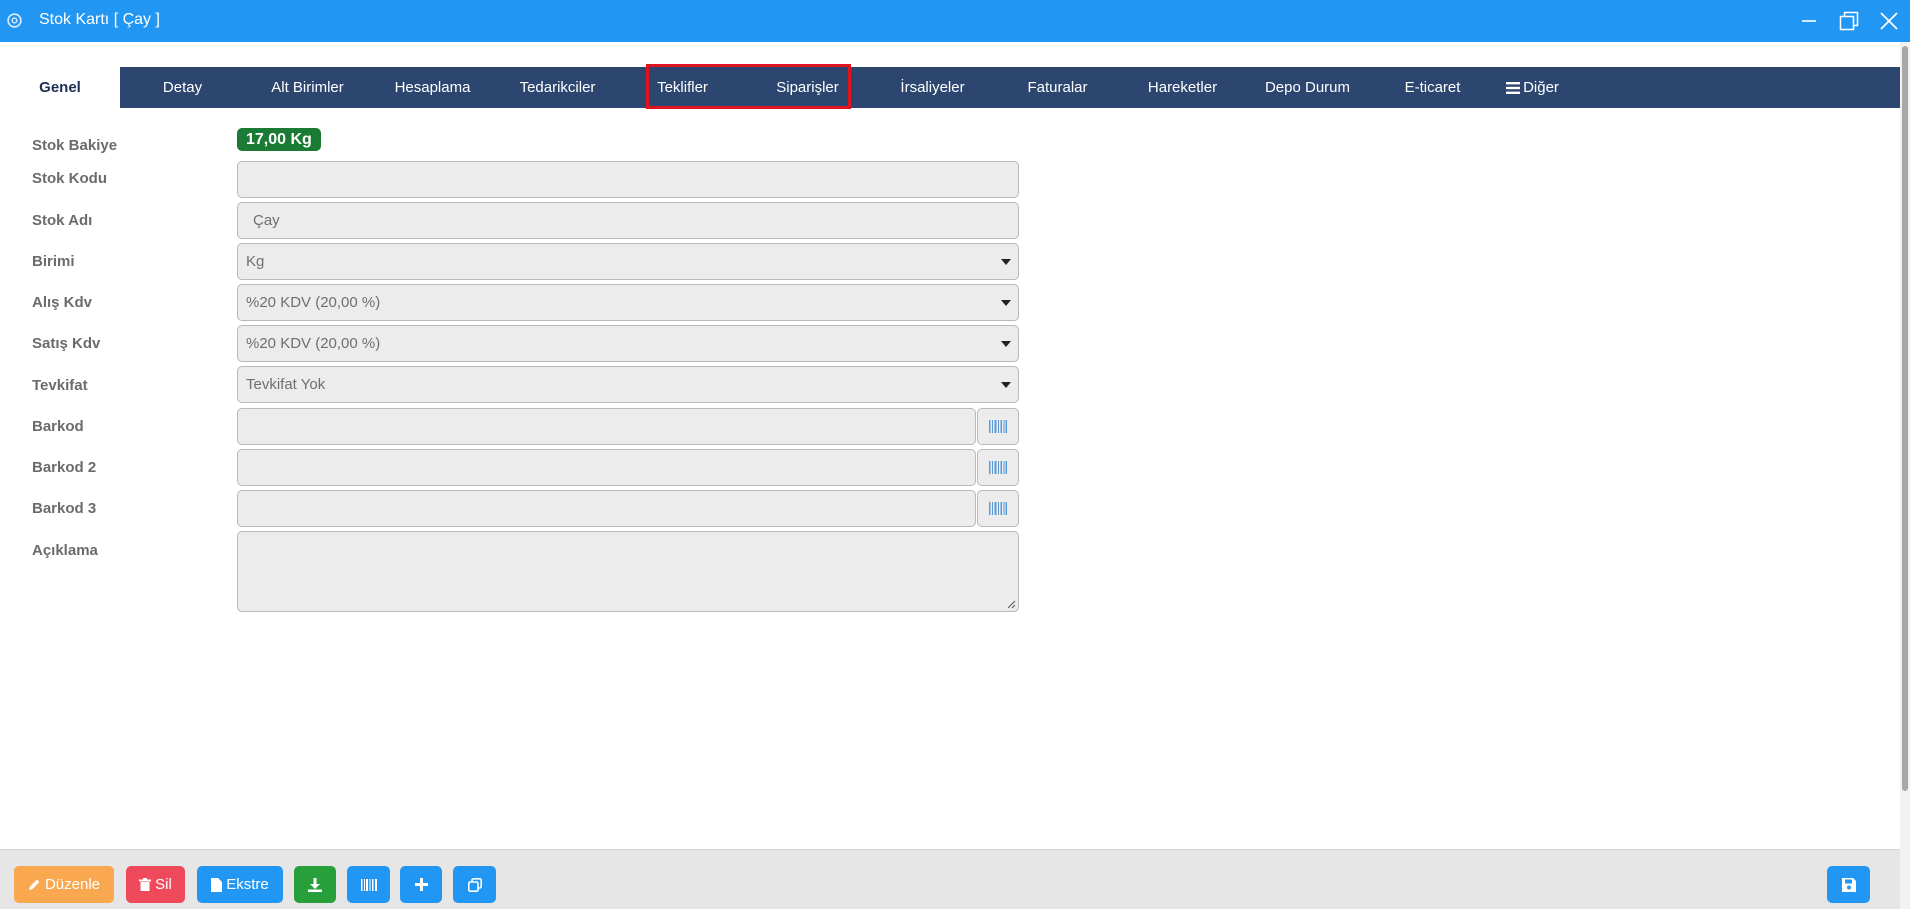  I want to click on tab-irsaliyeler: İrsaliyeler, so click(932, 87).